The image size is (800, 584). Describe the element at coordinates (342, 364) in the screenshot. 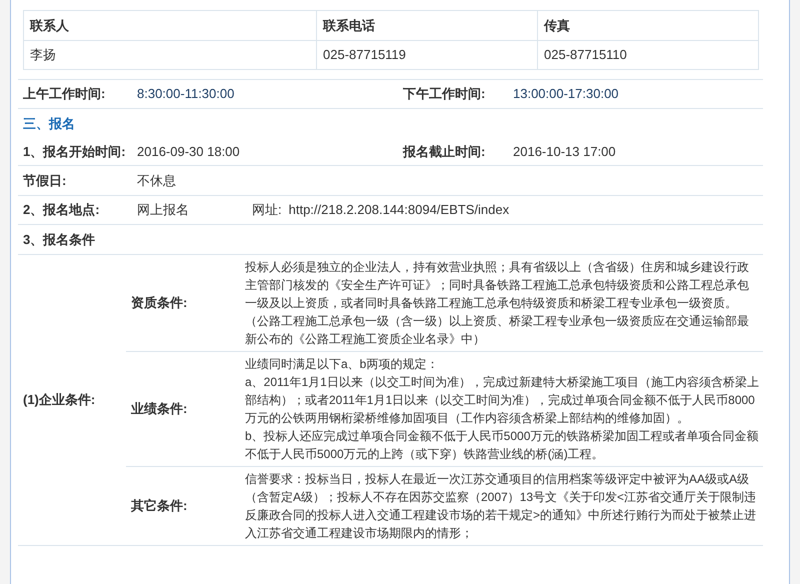

I see `condition-text: 业绩同时满足以下a、b两项的规定：` at that location.